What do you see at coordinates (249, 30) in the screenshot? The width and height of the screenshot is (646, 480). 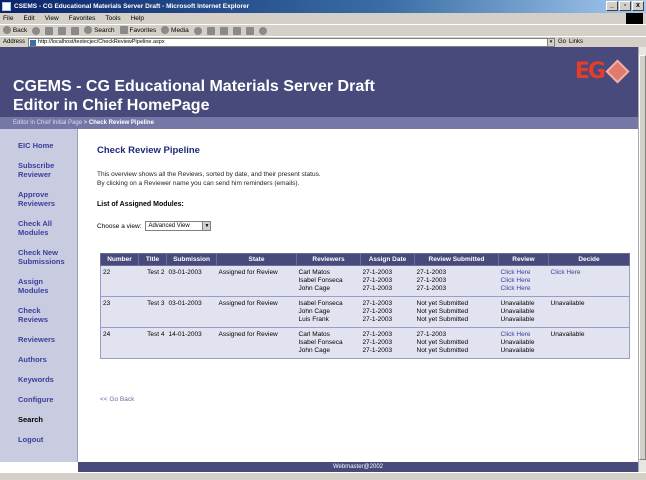 I see `discuss-icon` at bounding box center [249, 30].